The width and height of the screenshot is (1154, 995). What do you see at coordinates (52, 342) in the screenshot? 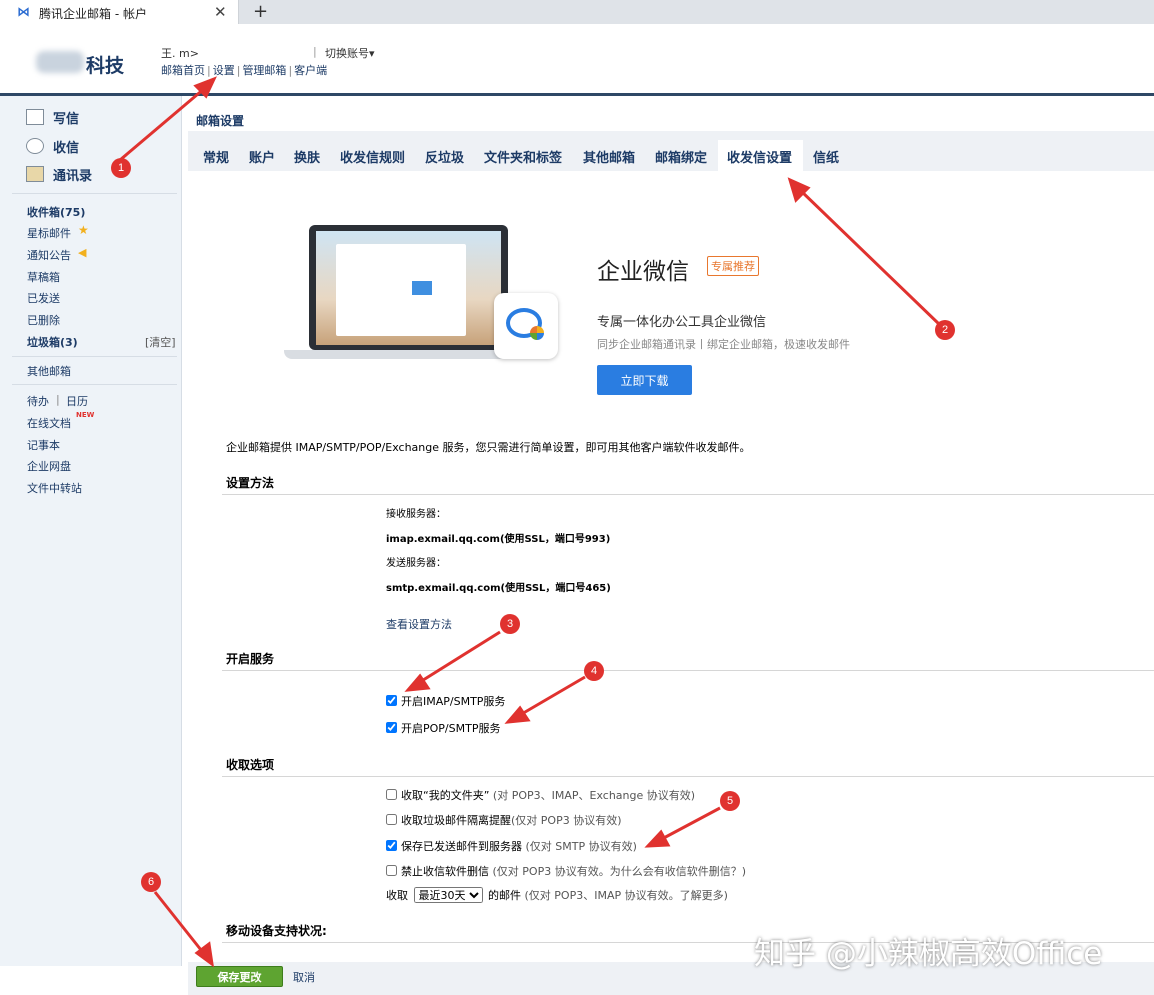
I see `sidebar-item-spam: 垃圾箱(3)` at bounding box center [52, 342].